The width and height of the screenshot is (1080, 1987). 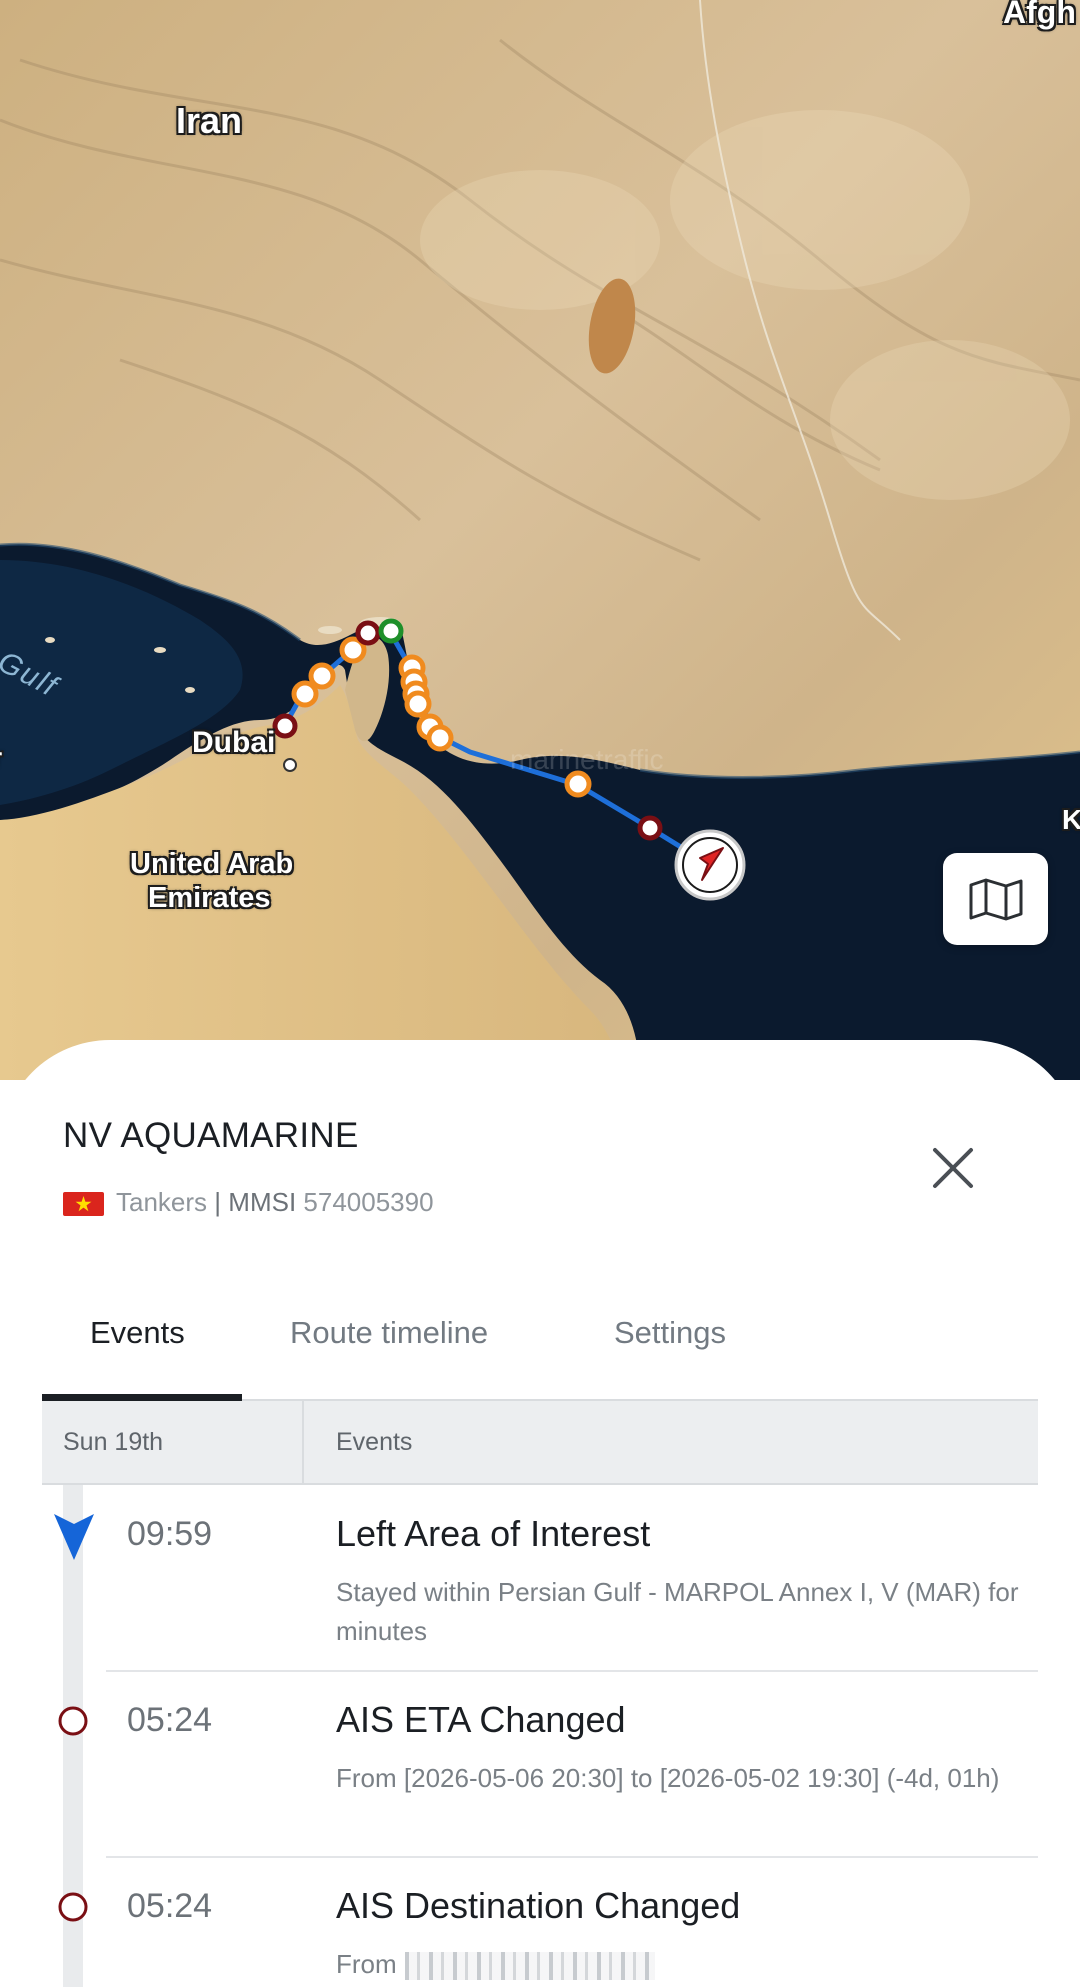 I want to click on vessel-icon, so click(x=710, y=865).